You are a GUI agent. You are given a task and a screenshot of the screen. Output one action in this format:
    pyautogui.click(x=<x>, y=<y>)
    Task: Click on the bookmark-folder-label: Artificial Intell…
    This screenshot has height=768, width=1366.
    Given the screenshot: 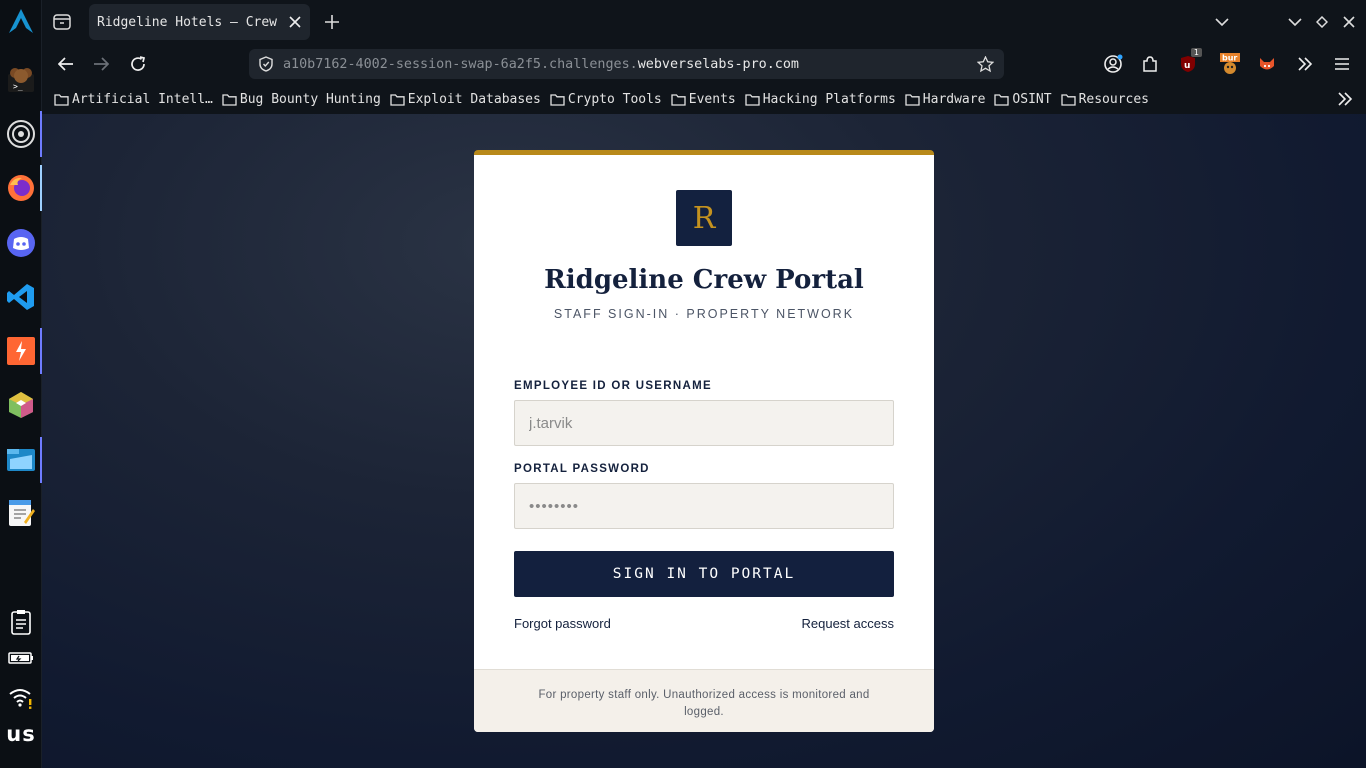 What is the action you would take?
    pyautogui.click(x=142, y=99)
    